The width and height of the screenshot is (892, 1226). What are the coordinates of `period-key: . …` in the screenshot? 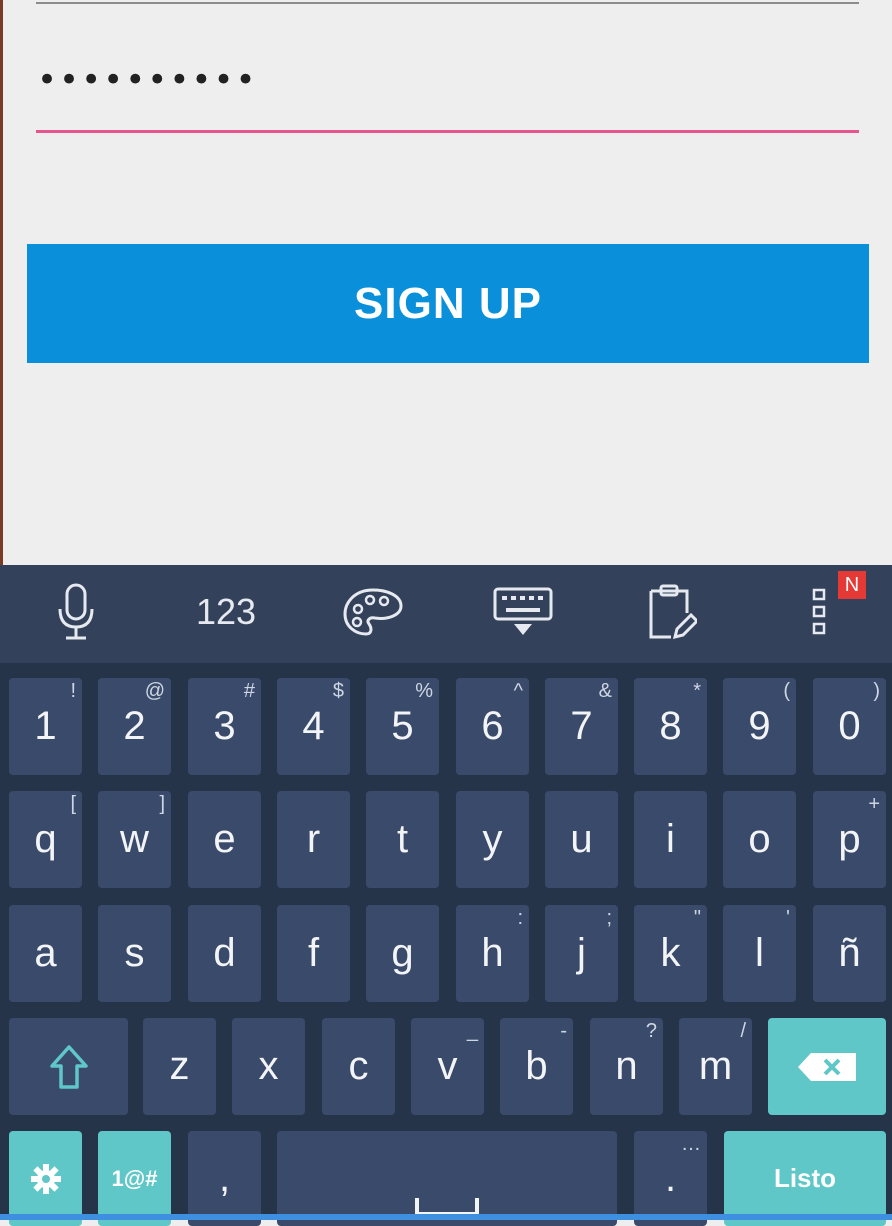 It's located at (670, 1178).